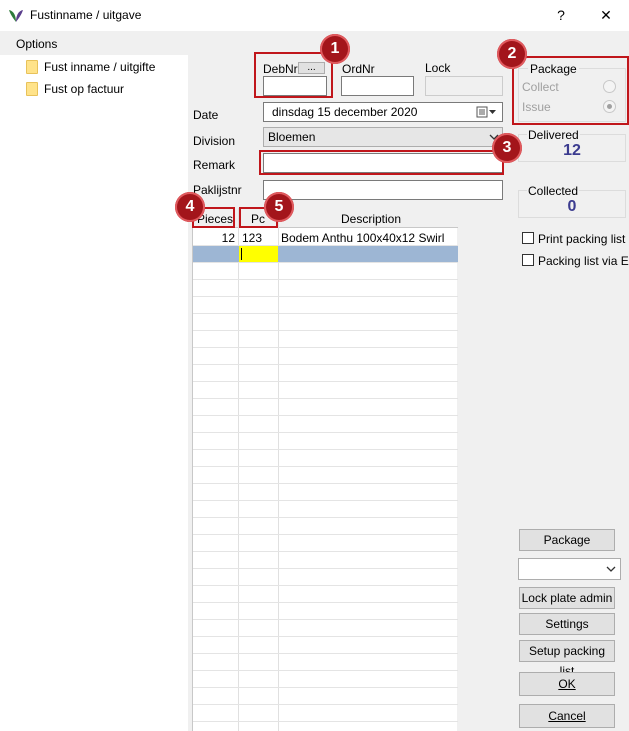  I want to click on annotation-badge-5: 5, so click(279, 207).